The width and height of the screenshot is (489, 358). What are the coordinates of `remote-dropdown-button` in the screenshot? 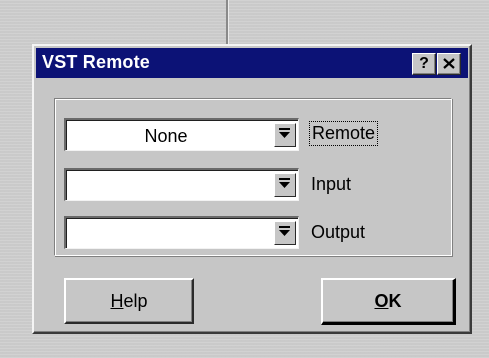 It's located at (285, 135).